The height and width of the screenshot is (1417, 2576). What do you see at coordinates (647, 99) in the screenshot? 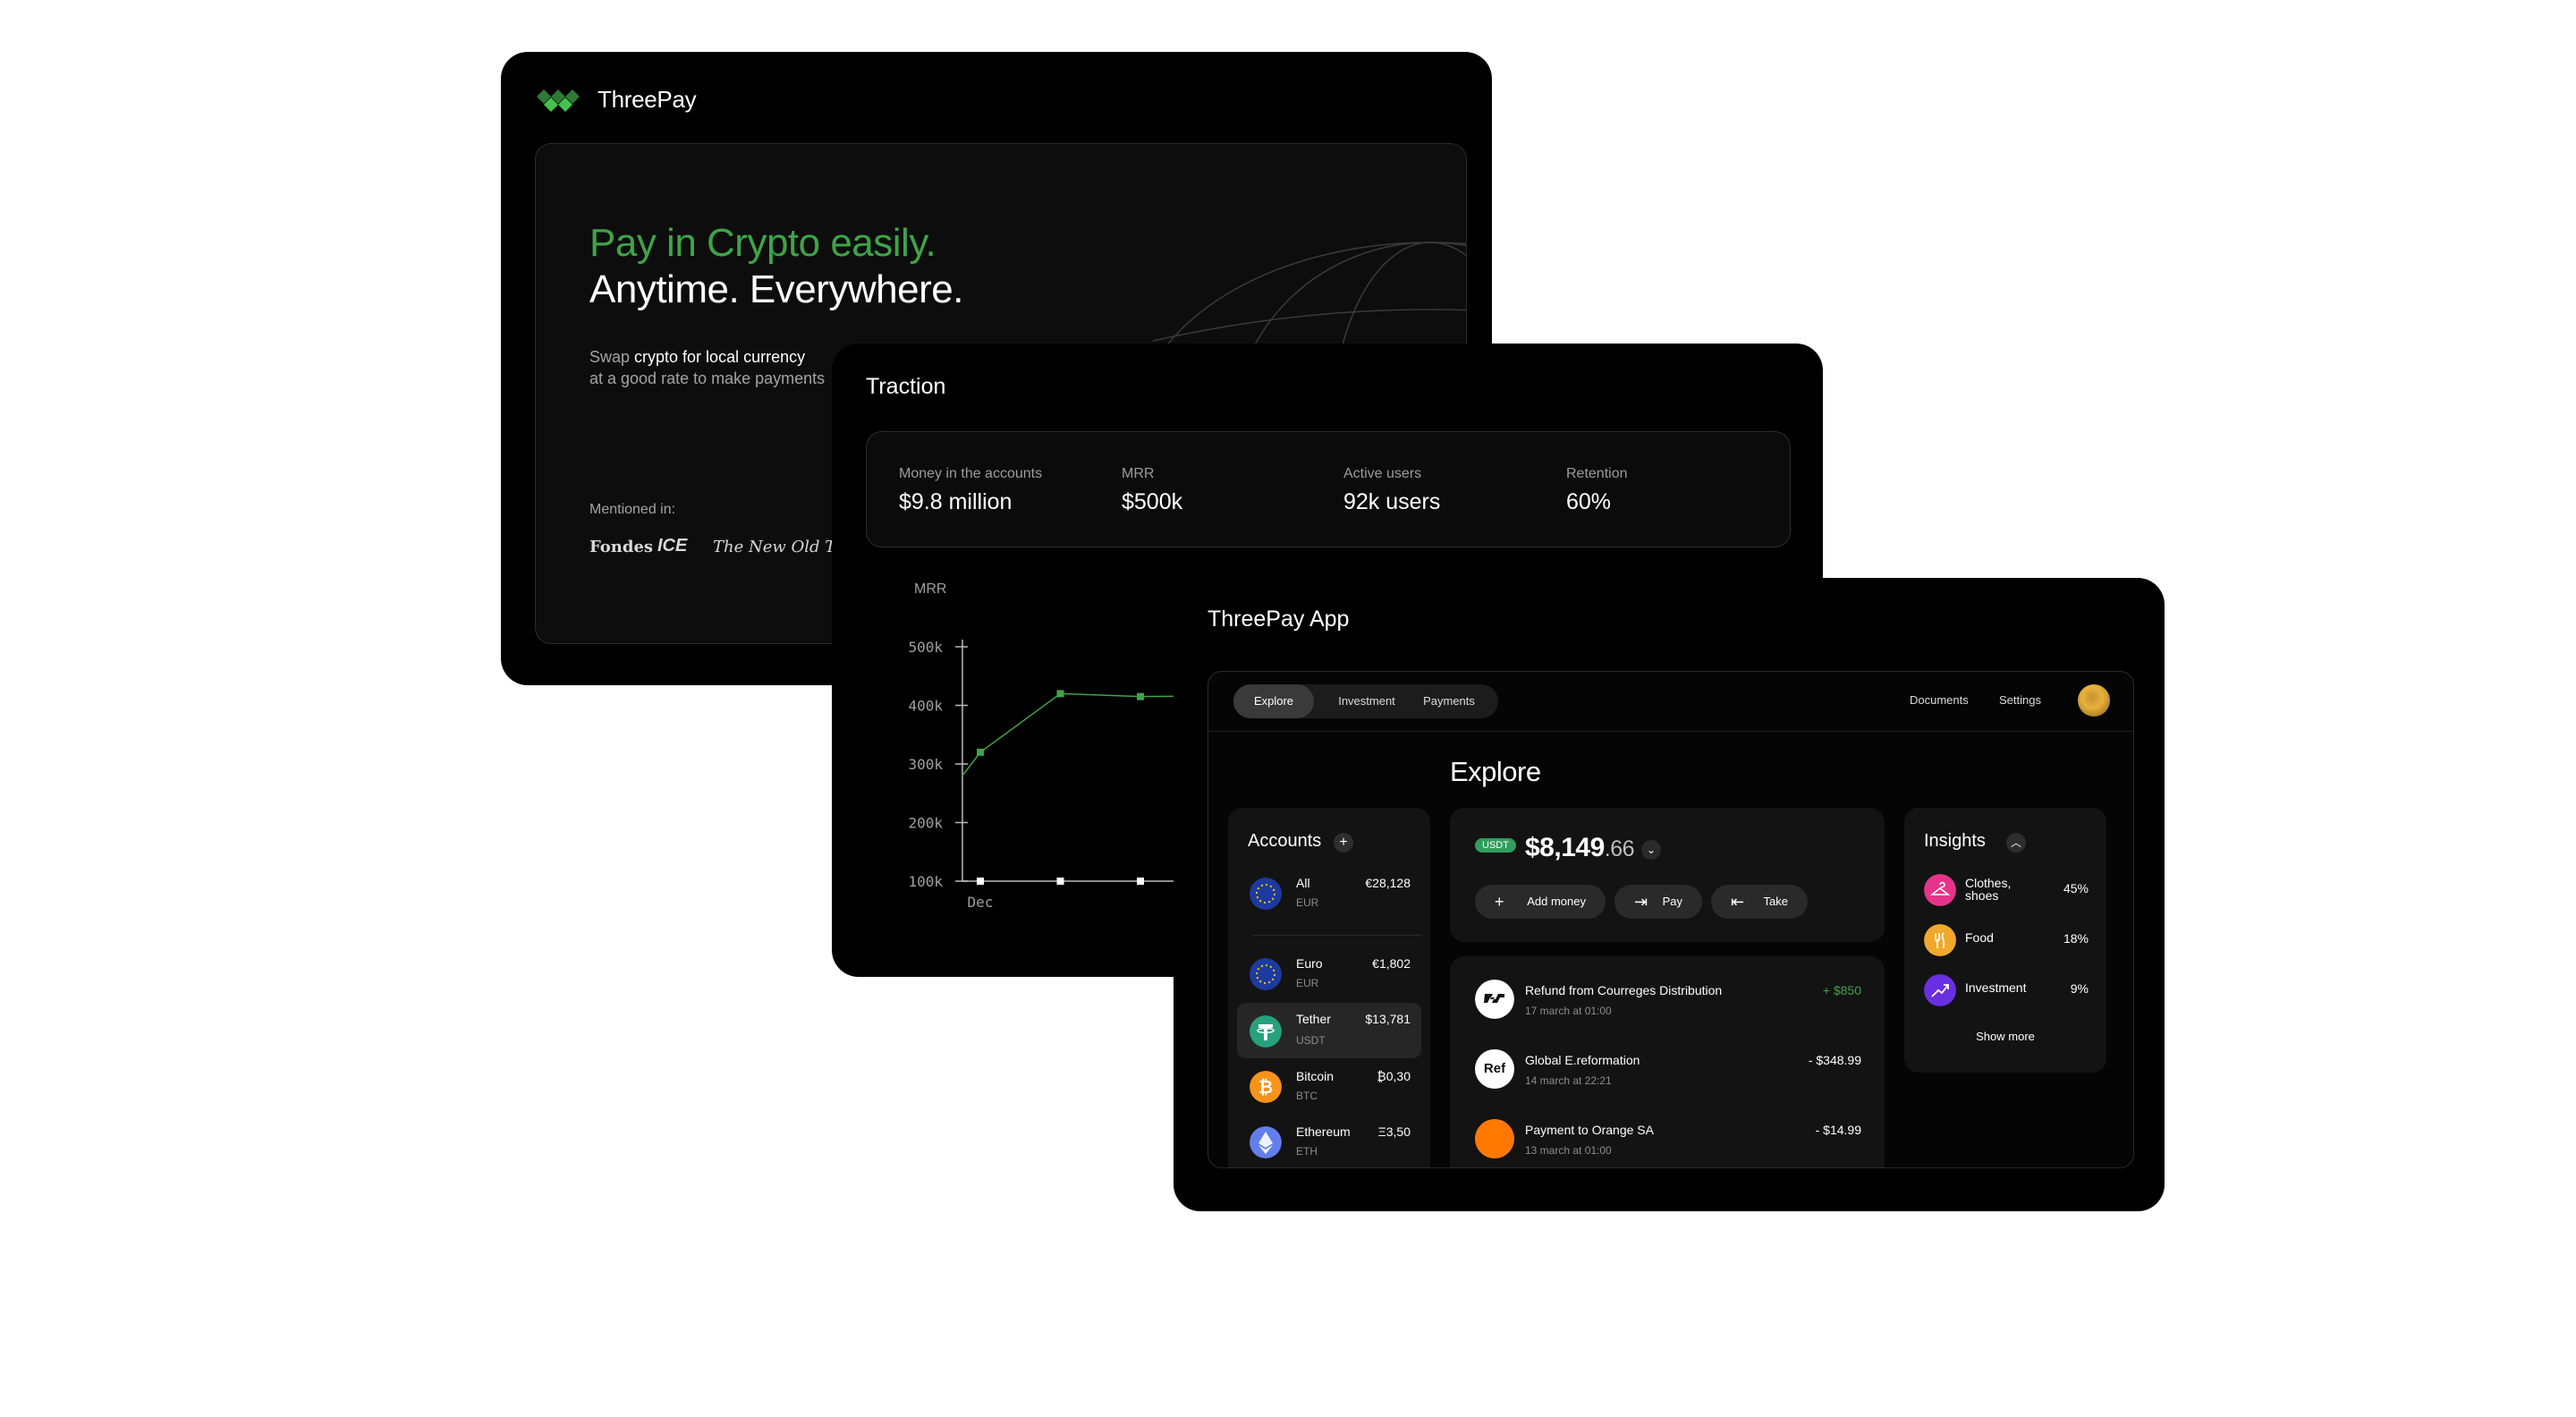
I see `brand-name: ThreePay` at bounding box center [647, 99].